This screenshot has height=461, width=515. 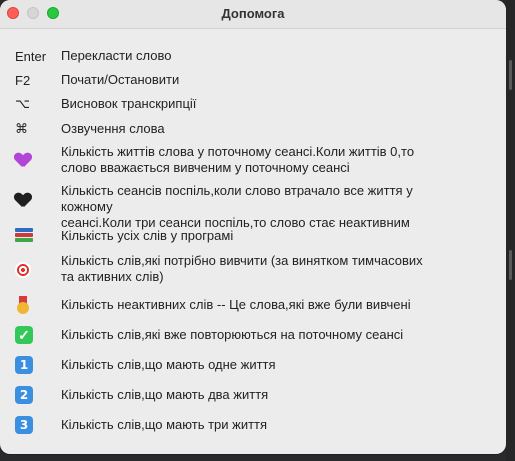 What do you see at coordinates (21, 128) in the screenshot?
I see `command-key-icon: ⌘` at bounding box center [21, 128].